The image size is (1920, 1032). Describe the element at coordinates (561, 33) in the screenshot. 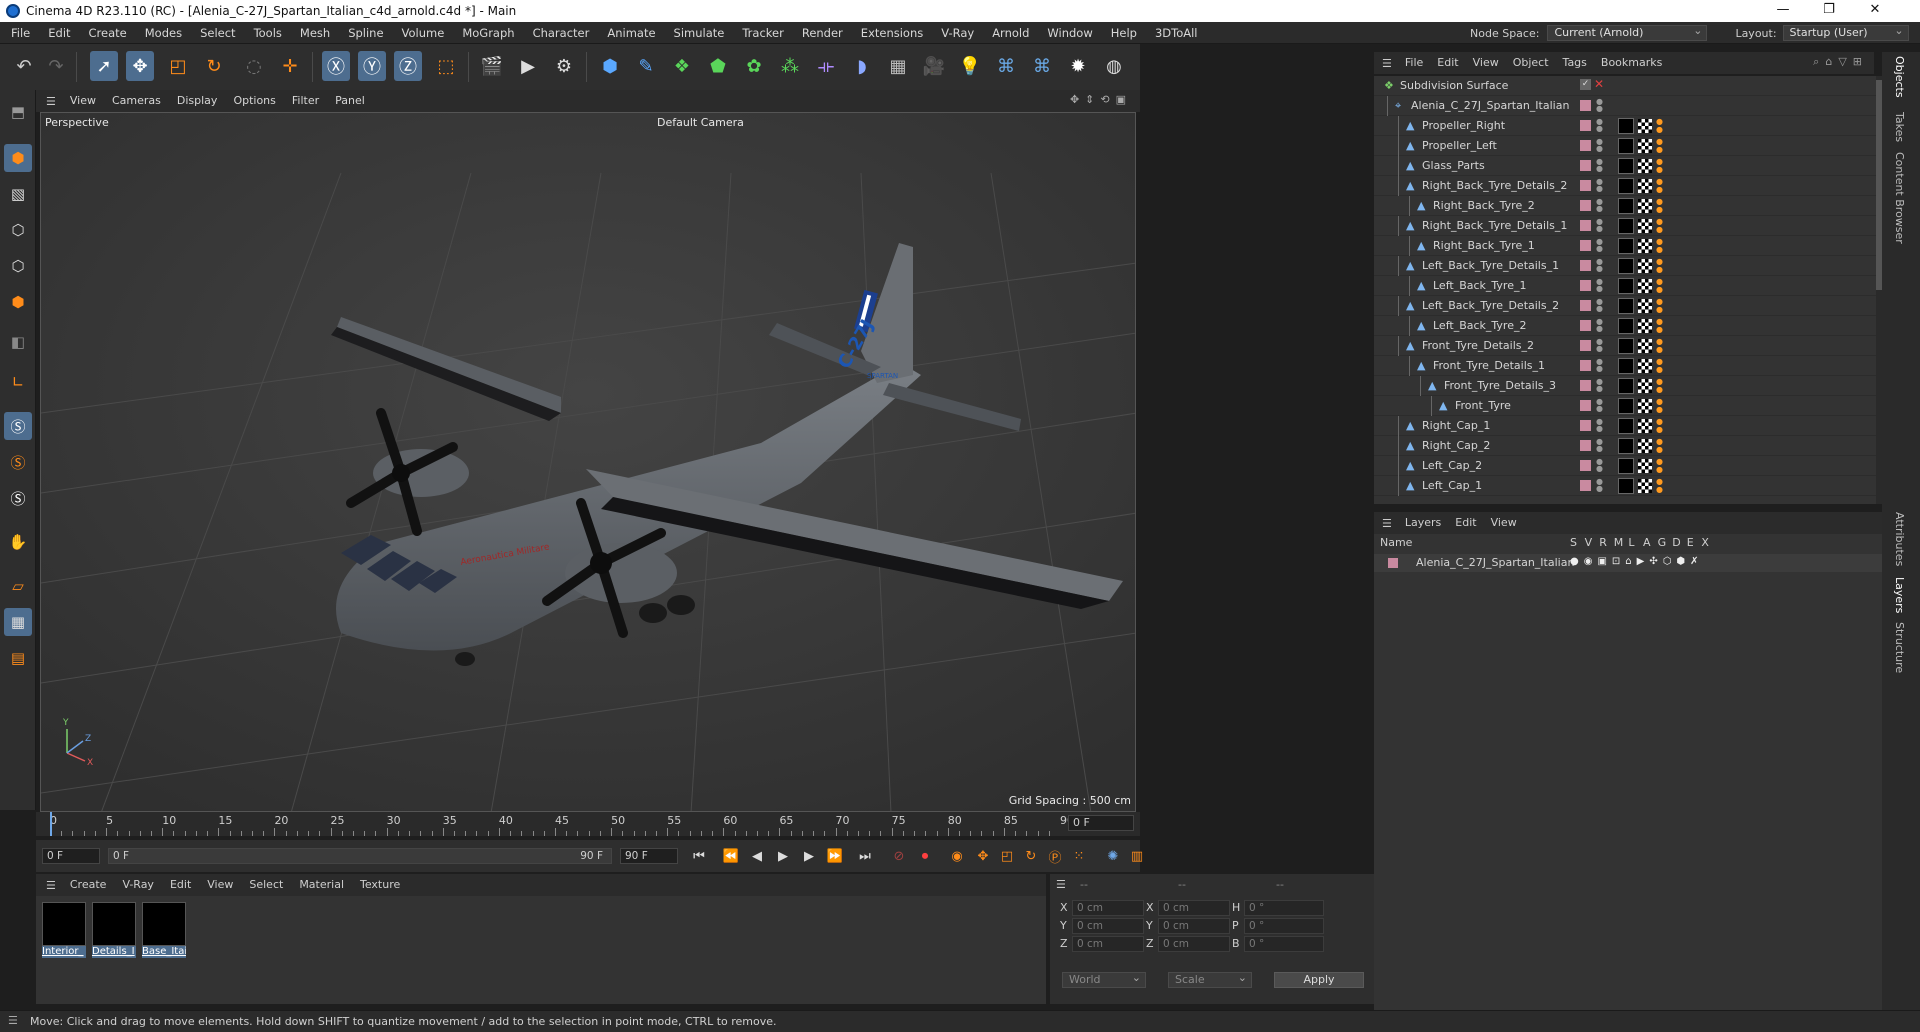

I see `menu-character: Character` at that location.